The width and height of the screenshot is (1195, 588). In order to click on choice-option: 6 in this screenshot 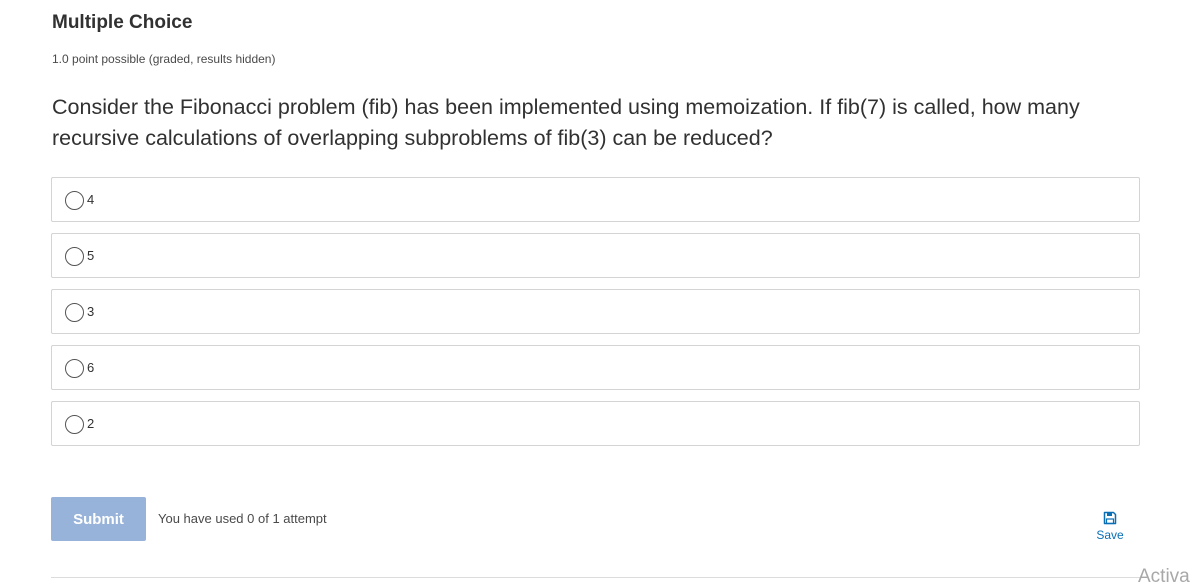, I will do `click(595, 367)`.